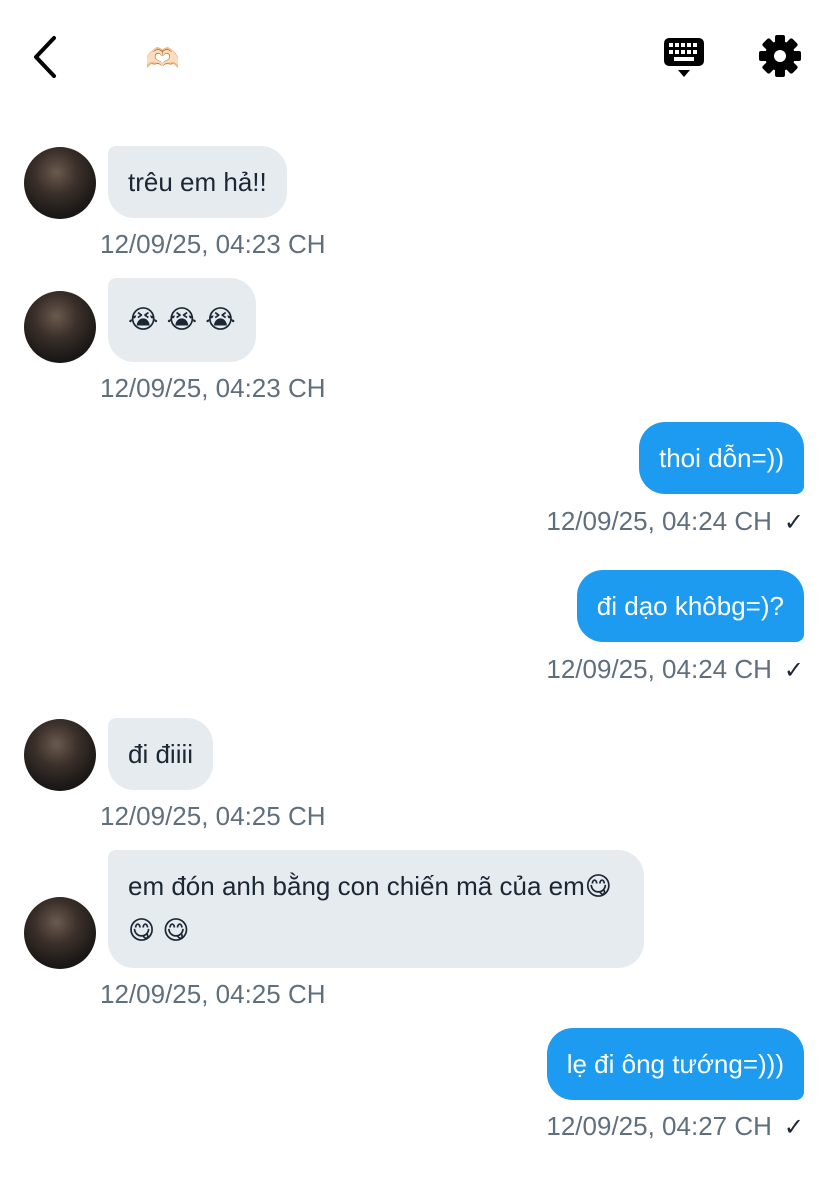 Image resolution: width=828 pixels, height=1192 pixels. What do you see at coordinates (690, 606) in the screenshot?
I see `message-bubble-outgoing: đi dạo khôbg=)?` at bounding box center [690, 606].